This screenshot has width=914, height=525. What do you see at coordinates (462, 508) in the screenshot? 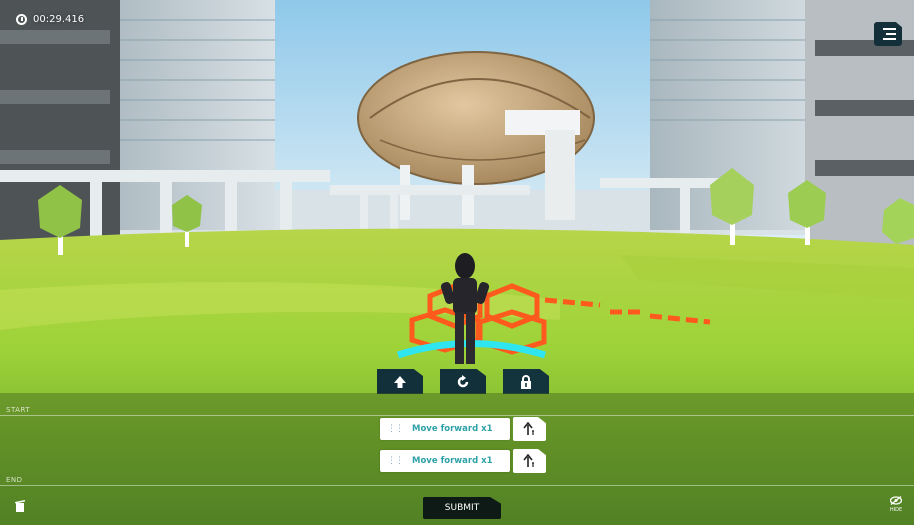
I see `submit-button: SUBMIT` at bounding box center [462, 508].